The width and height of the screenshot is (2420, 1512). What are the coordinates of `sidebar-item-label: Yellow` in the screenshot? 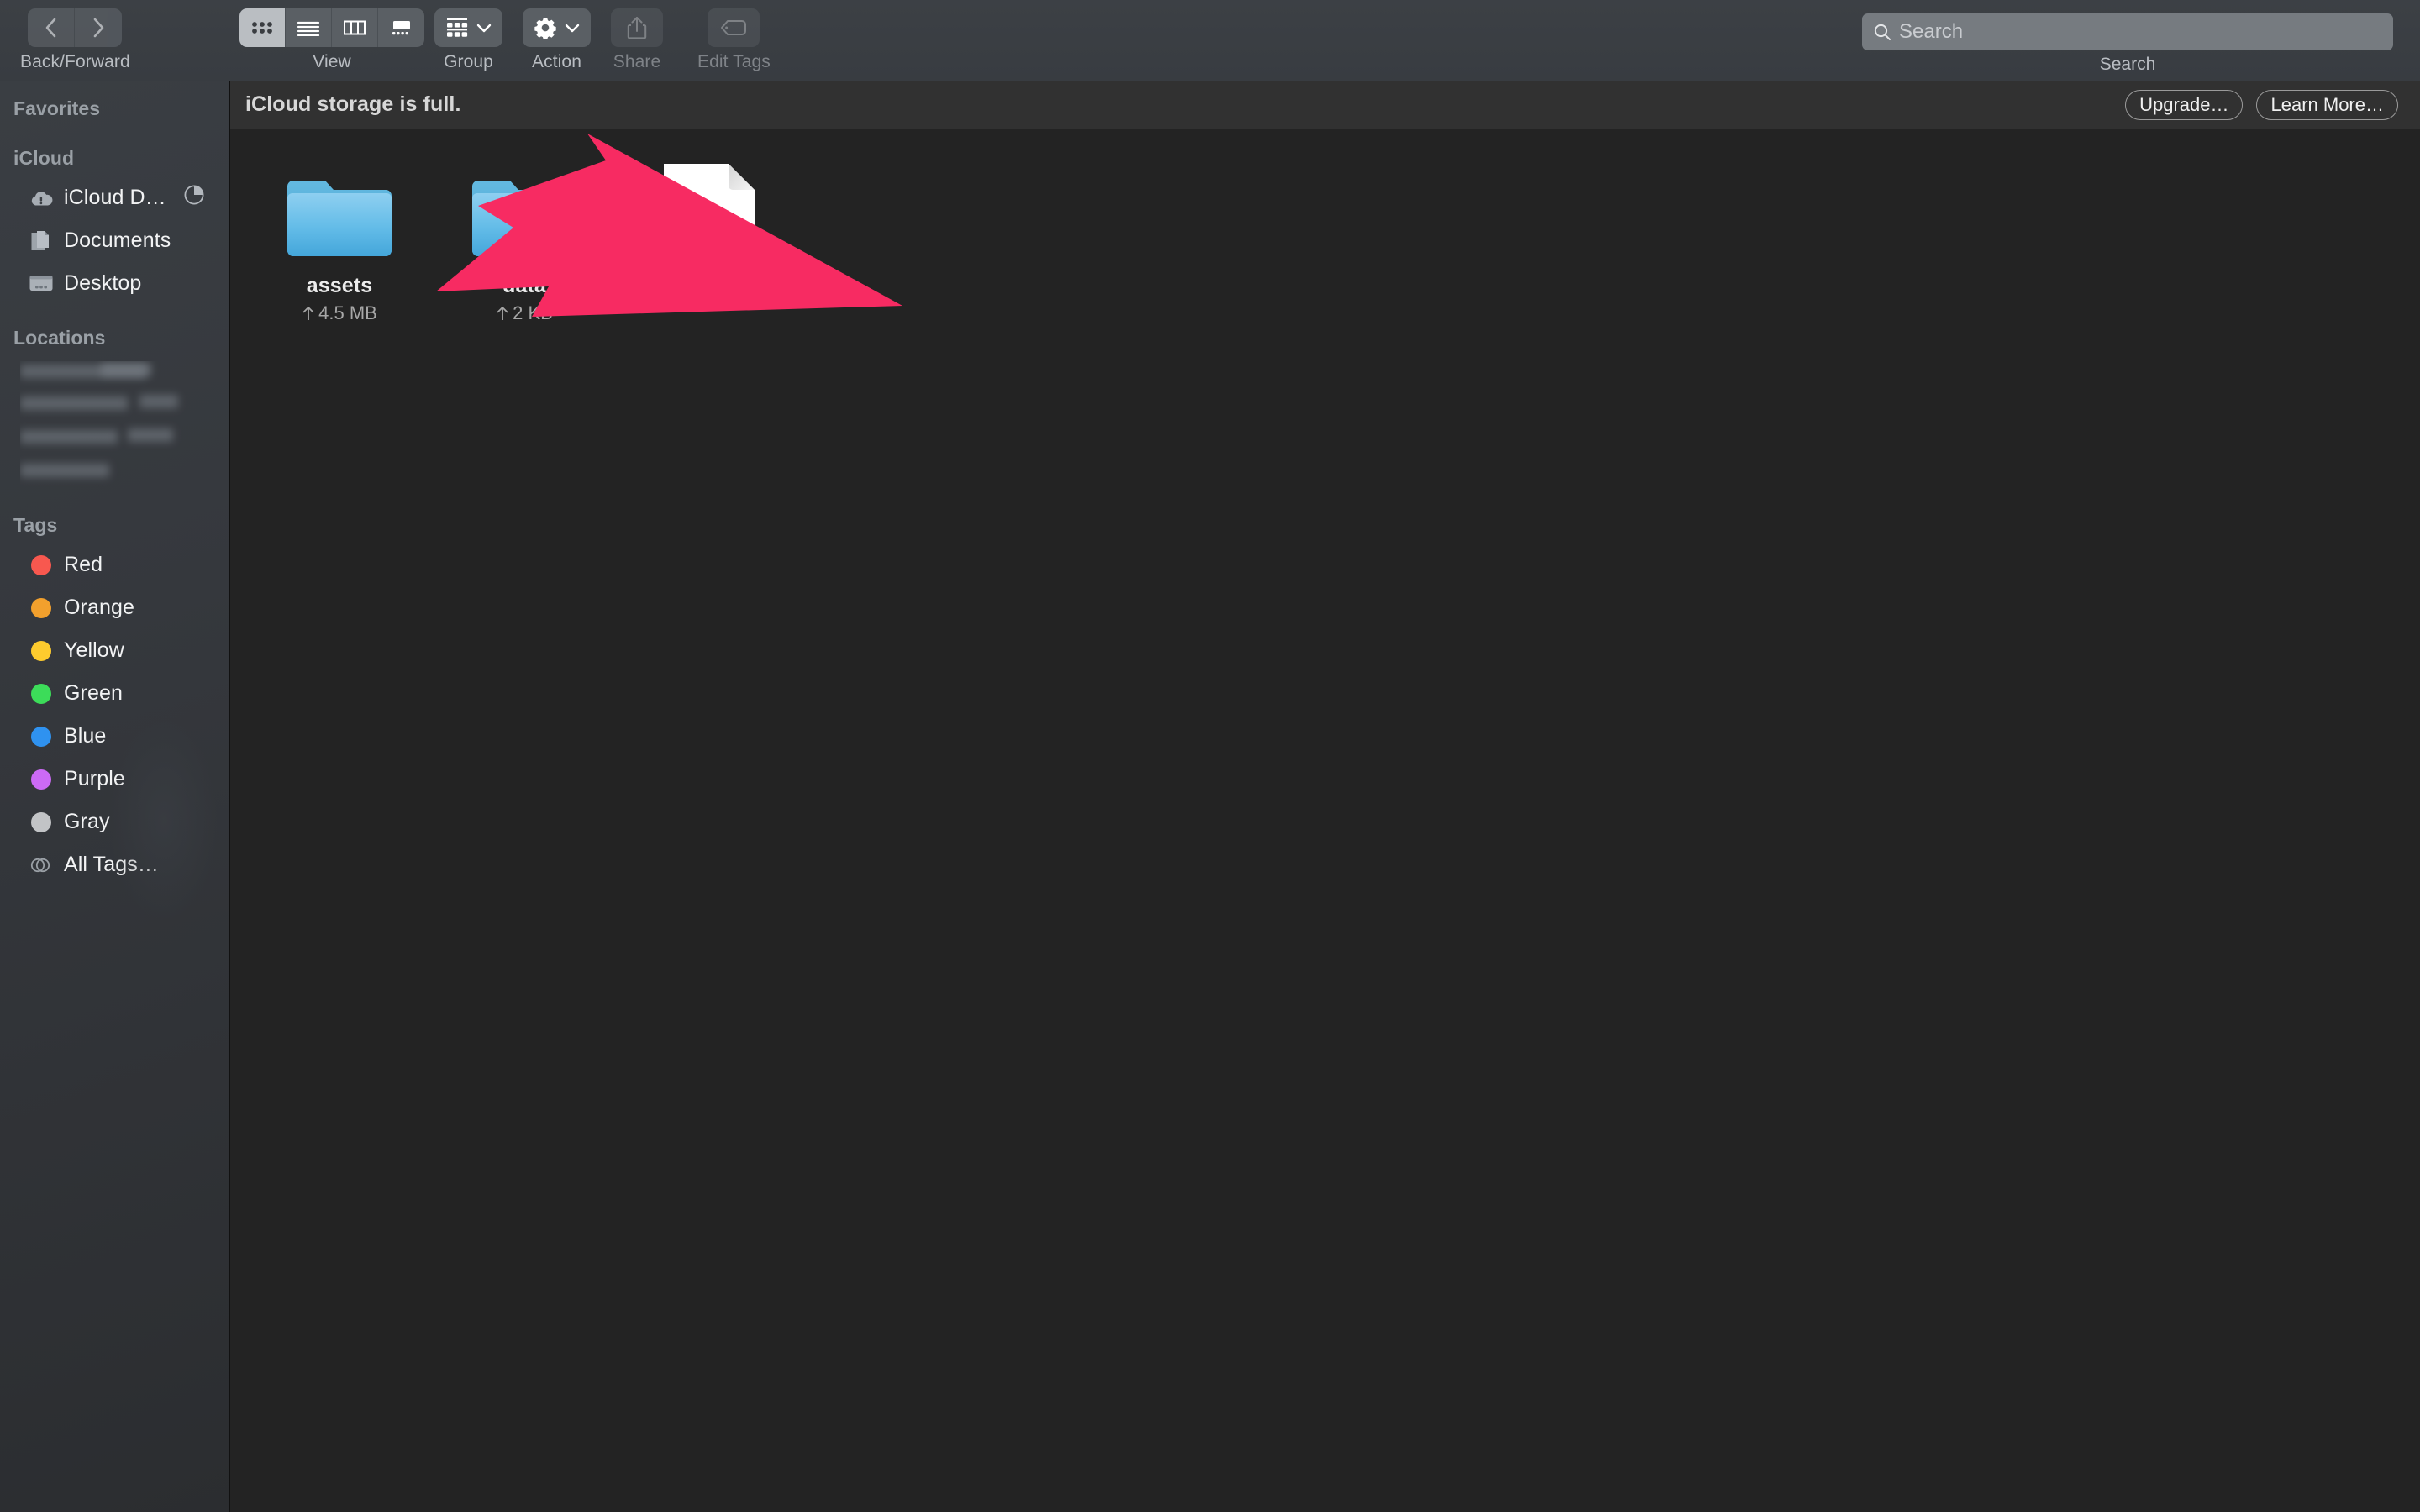 It's located at (94, 650).